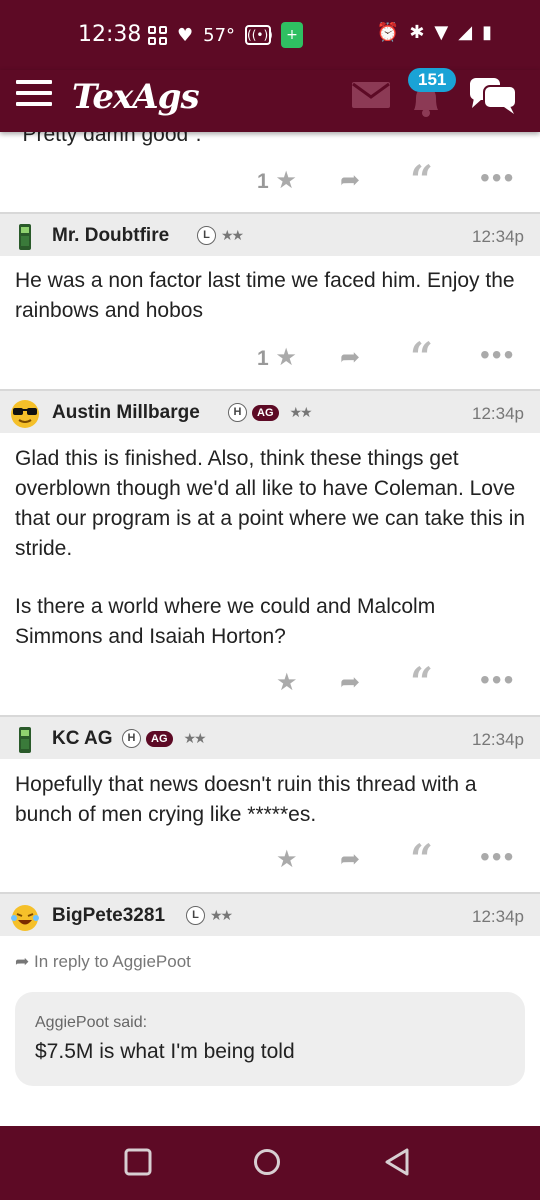  Describe the element at coordinates (493, 96) in the screenshot. I see `chat-icon` at that location.